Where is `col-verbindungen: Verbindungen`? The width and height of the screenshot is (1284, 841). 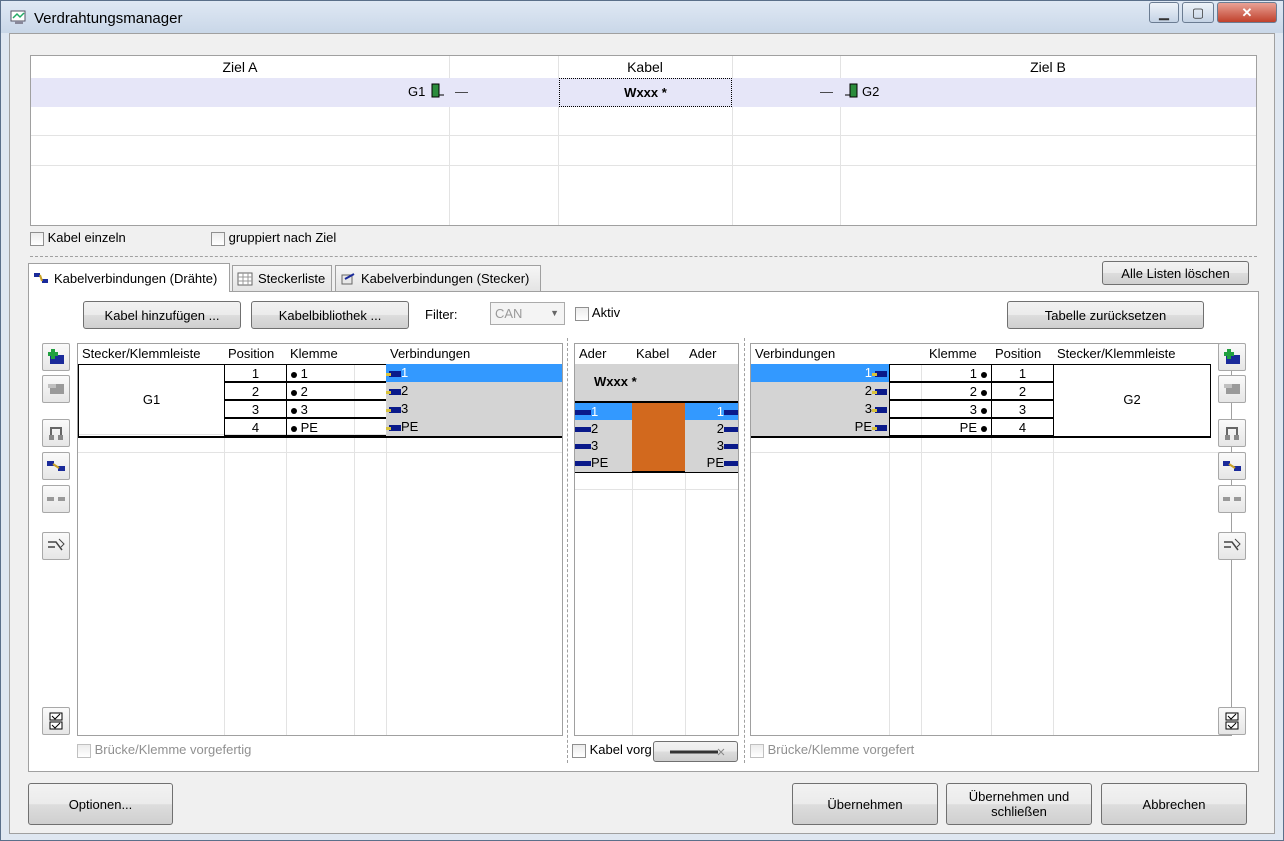
col-verbindungen: Verbindungen is located at coordinates (474, 354).